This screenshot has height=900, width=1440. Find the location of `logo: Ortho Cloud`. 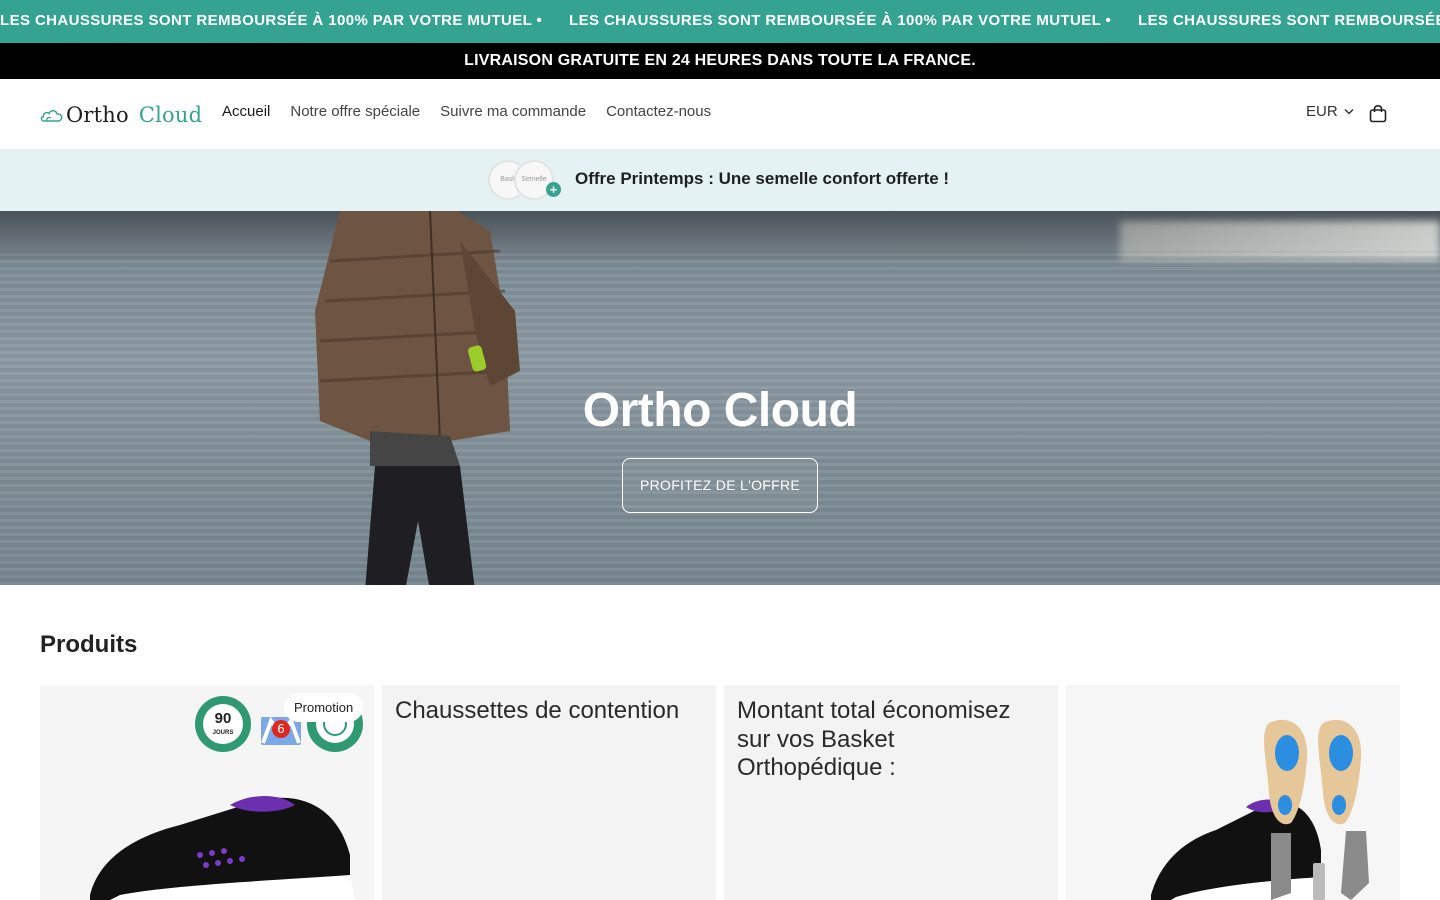

logo: Ortho Cloud is located at coordinates (121, 115).